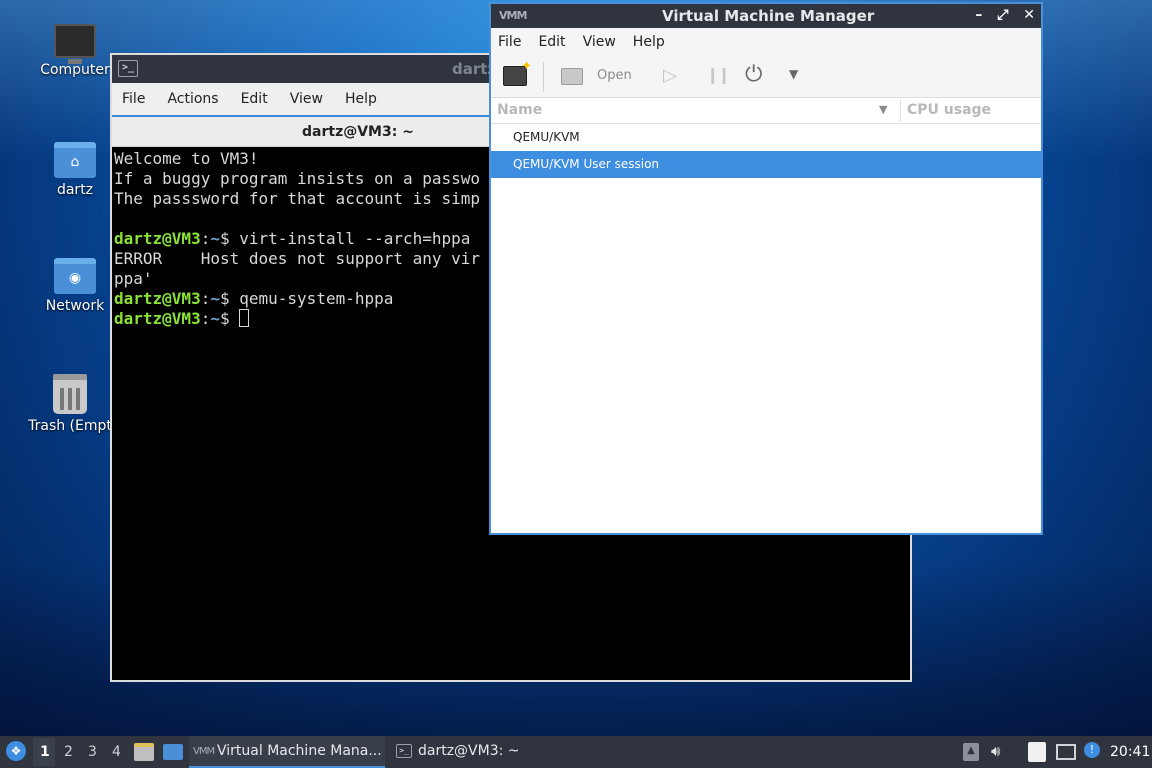  I want to click on start-menu-icon: ❖, so click(16, 751).